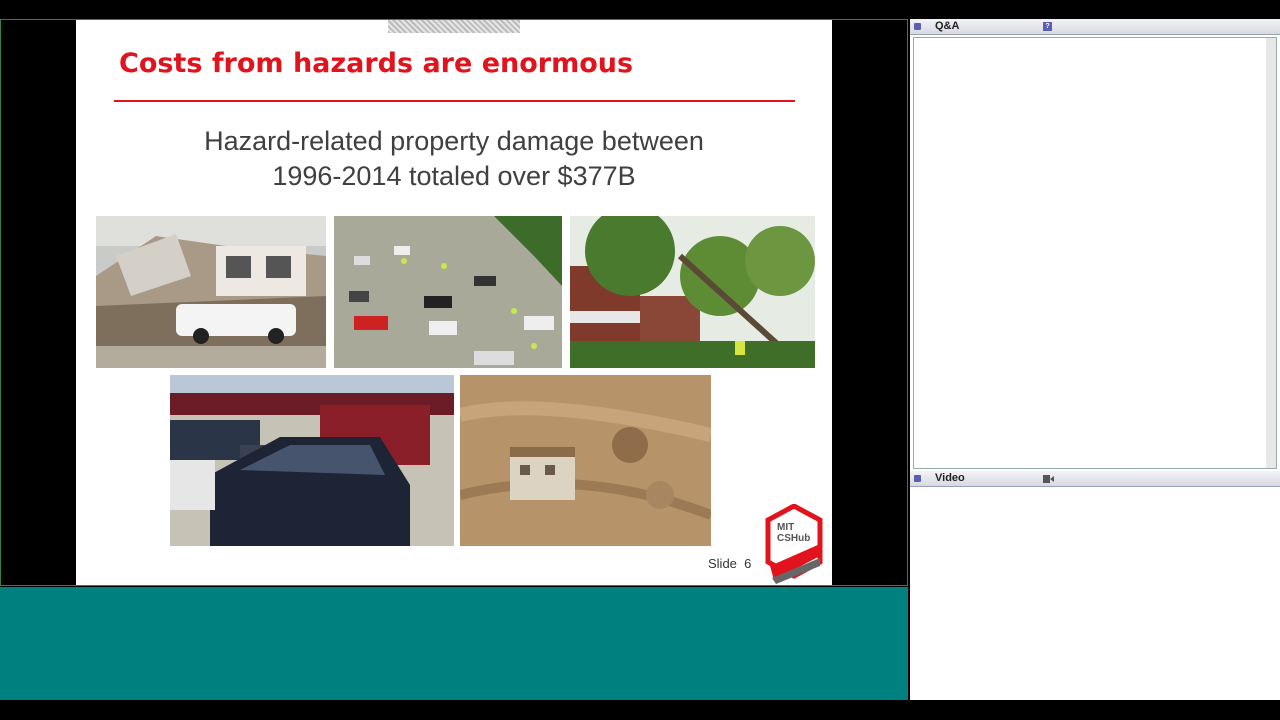 This screenshot has height=720, width=1280. I want to click on title-divider, so click(454, 101).